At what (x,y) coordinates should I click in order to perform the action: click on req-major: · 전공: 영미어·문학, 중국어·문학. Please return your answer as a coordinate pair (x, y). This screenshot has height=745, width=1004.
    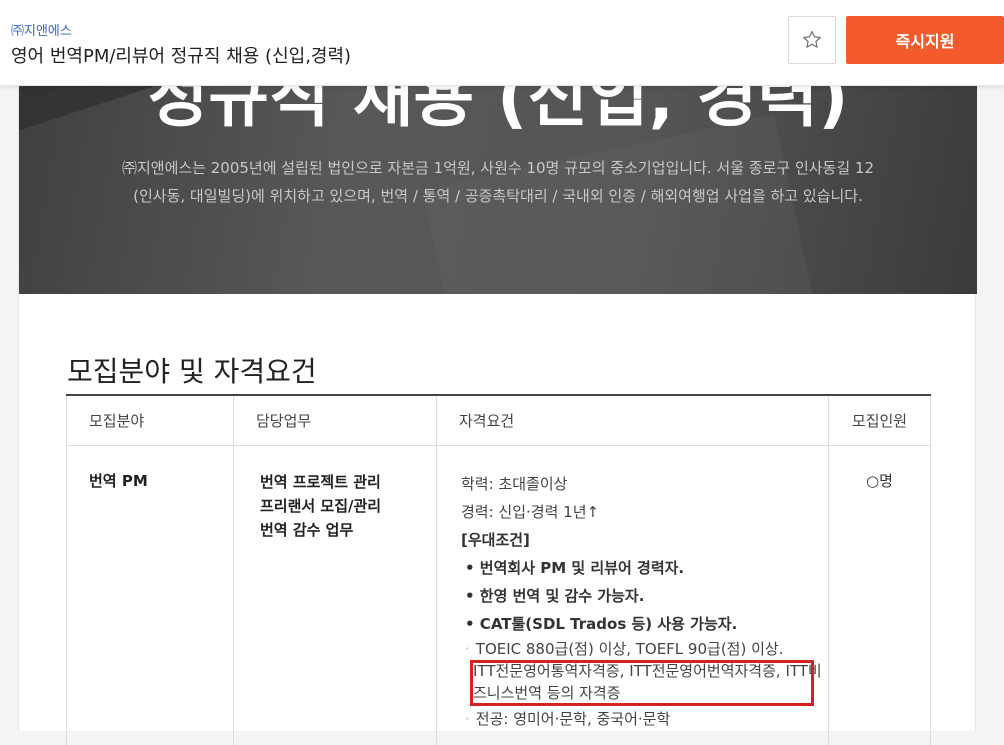
    Looking at the image, I should click on (644, 719).